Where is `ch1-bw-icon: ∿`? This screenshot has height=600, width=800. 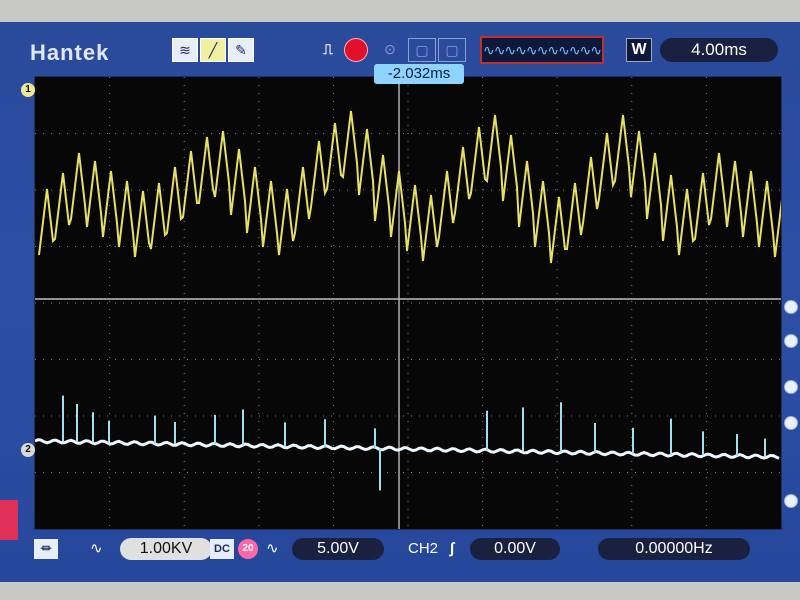
ch1-bw-icon: ∿ is located at coordinates (96, 548).